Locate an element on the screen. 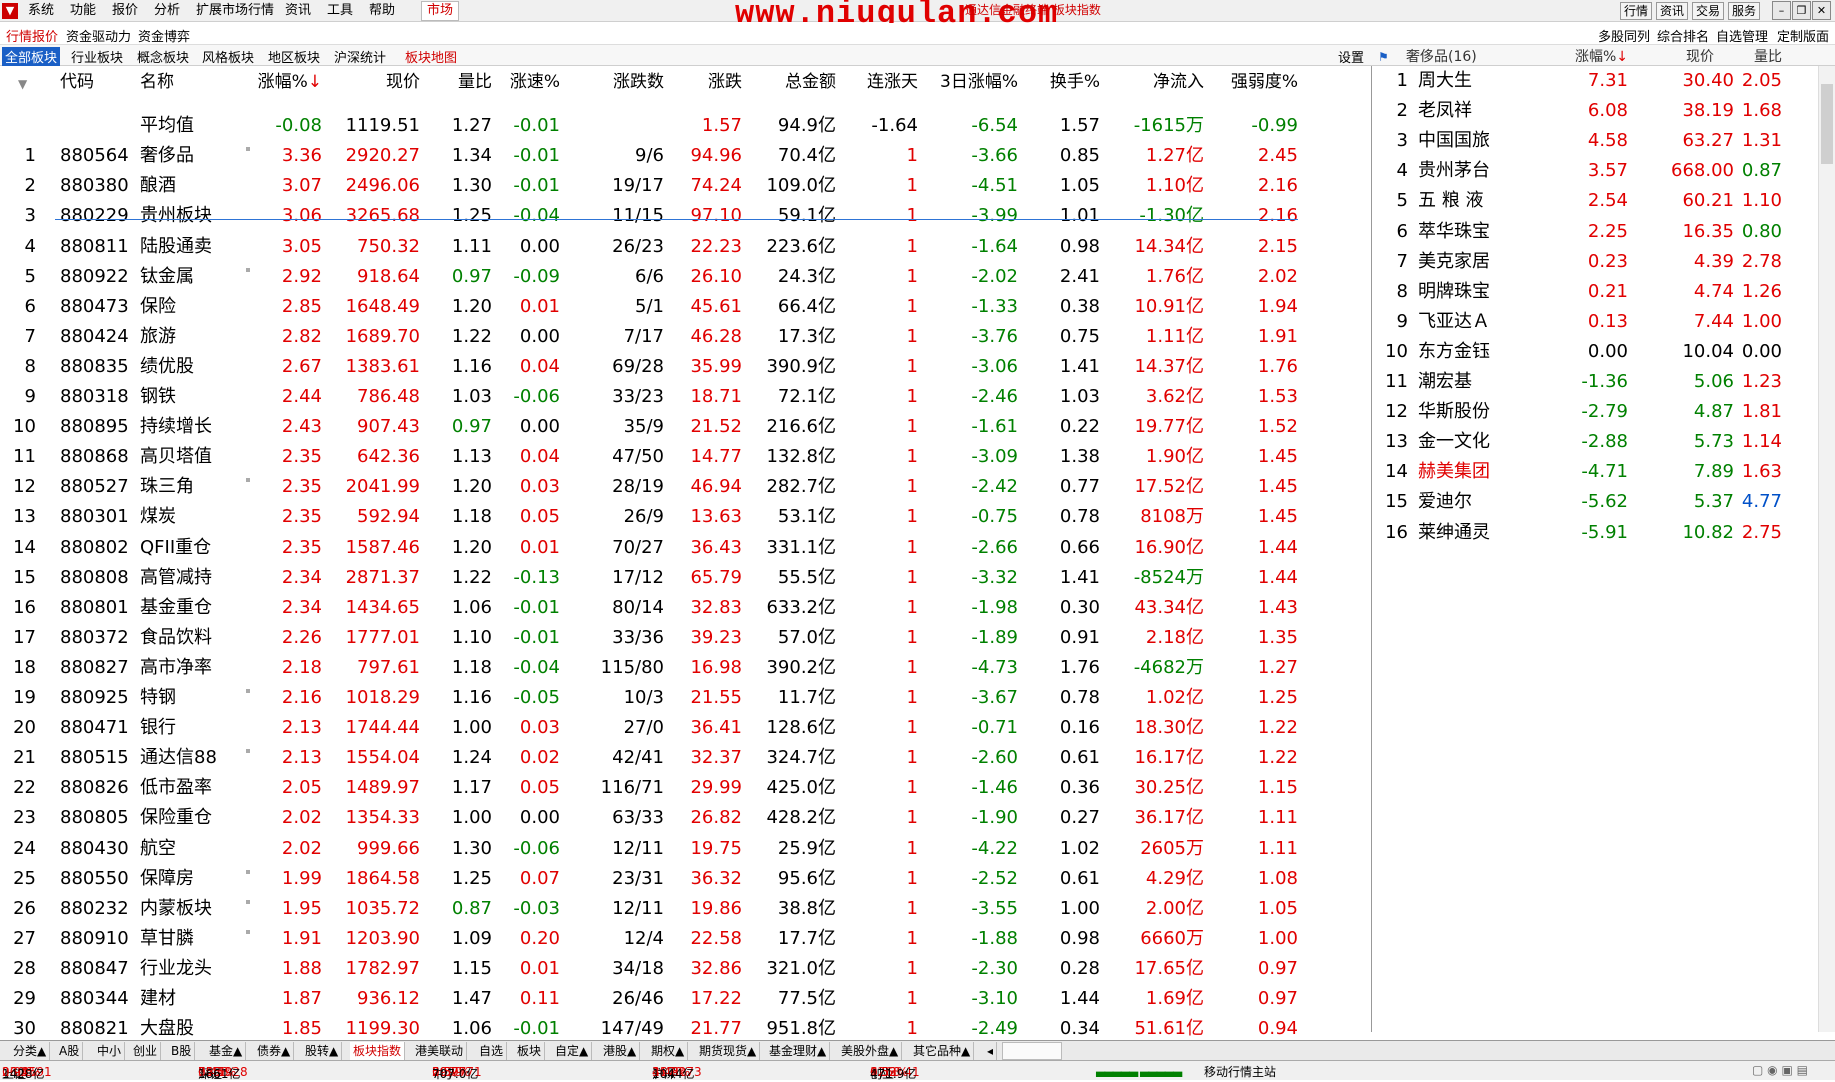  minimize-icon: – is located at coordinates (1781, 10).